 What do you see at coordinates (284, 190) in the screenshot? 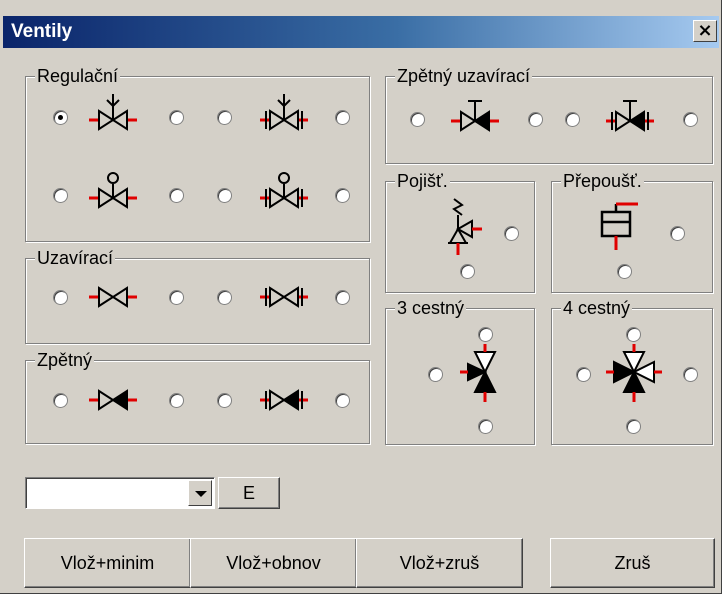
I see `valve-motor-flanged-icon` at bounding box center [284, 190].